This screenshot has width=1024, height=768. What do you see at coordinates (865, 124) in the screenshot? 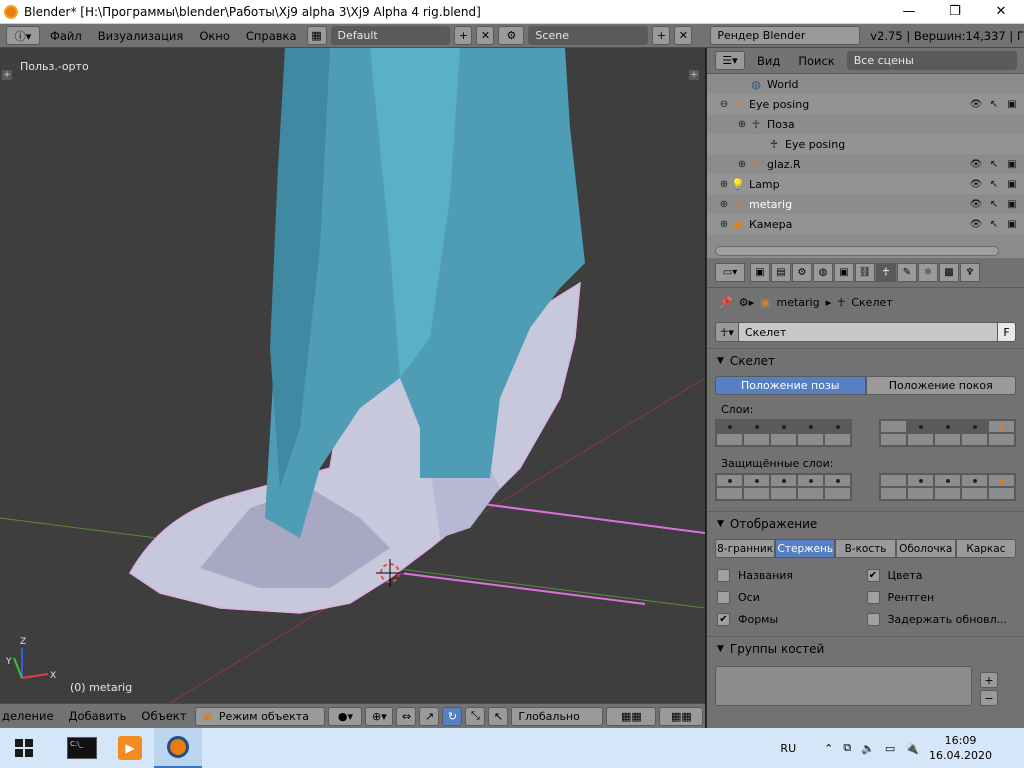
I see `outliner-row: ⊕ ☥ Поза` at bounding box center [865, 124].